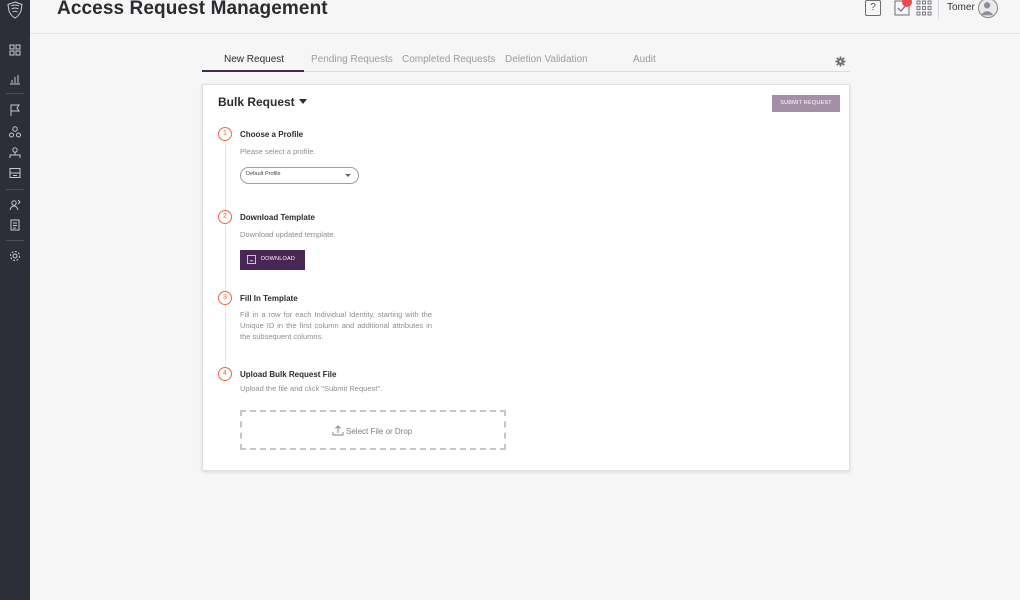 This screenshot has width=1020, height=600. I want to click on tab-new-request: New Request, so click(254, 59).